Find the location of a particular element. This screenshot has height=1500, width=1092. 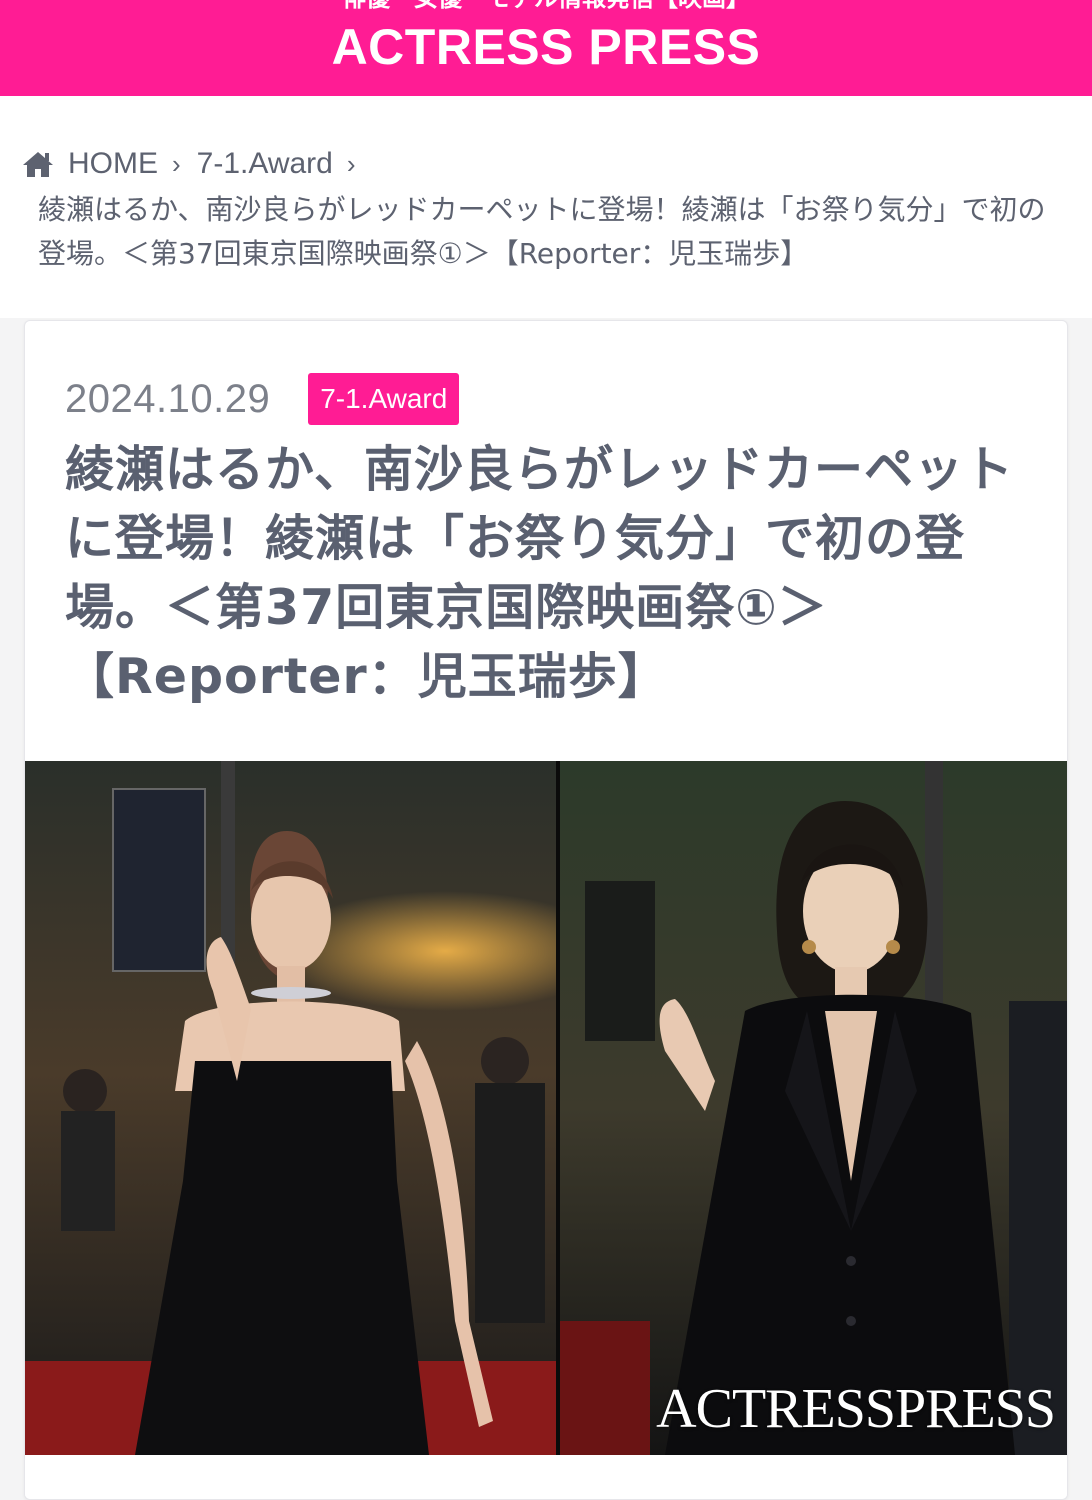

breadcrumb-category-link: 7-1.Award is located at coordinates (265, 164).